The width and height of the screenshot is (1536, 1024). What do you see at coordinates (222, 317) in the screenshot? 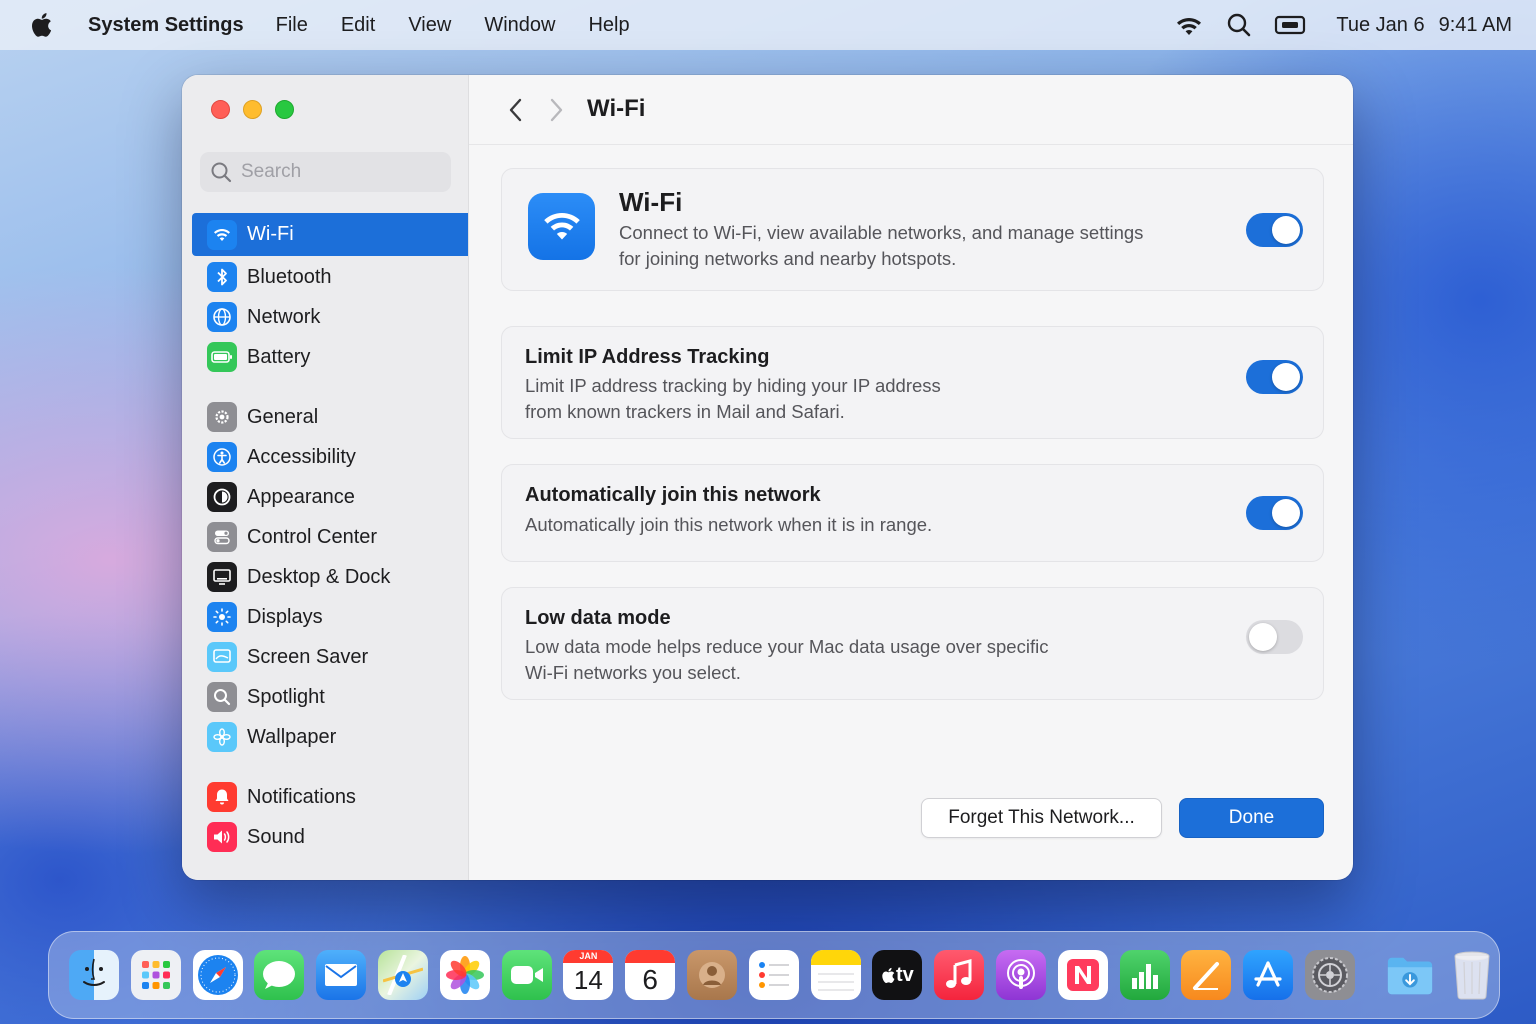
I see `globe-icon` at bounding box center [222, 317].